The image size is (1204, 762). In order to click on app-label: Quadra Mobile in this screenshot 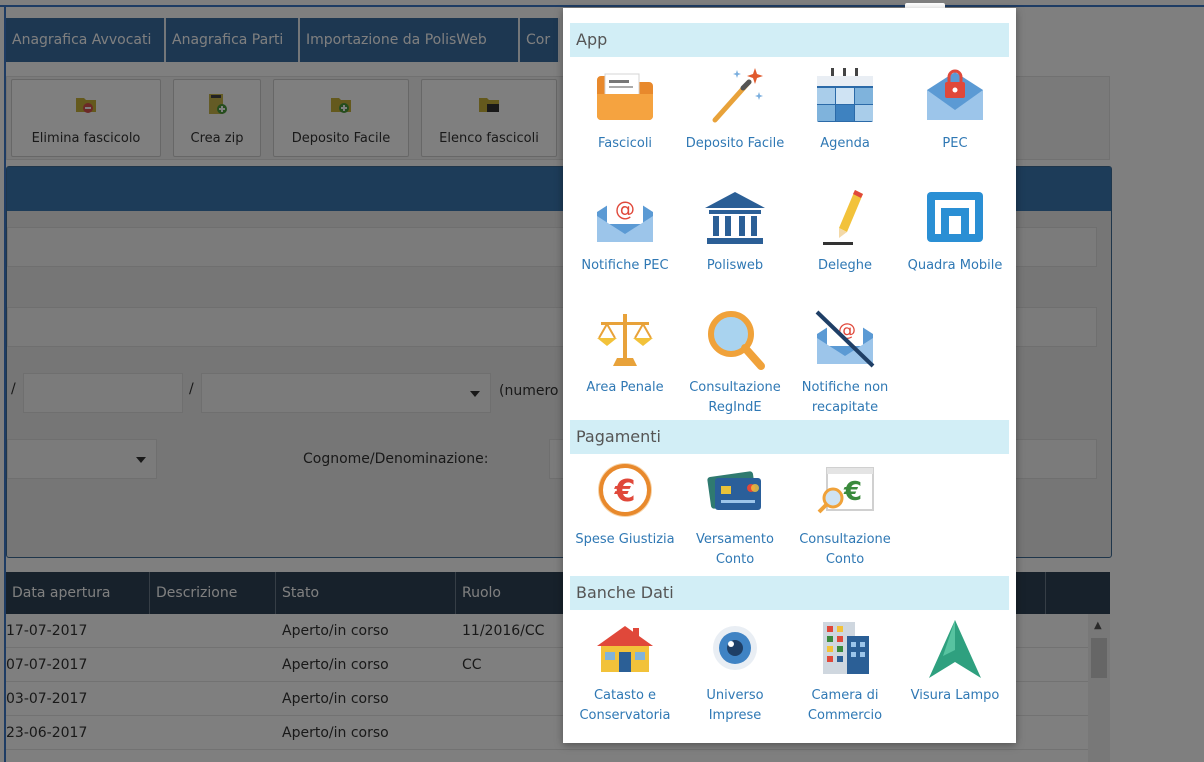, I will do `click(955, 266)`.